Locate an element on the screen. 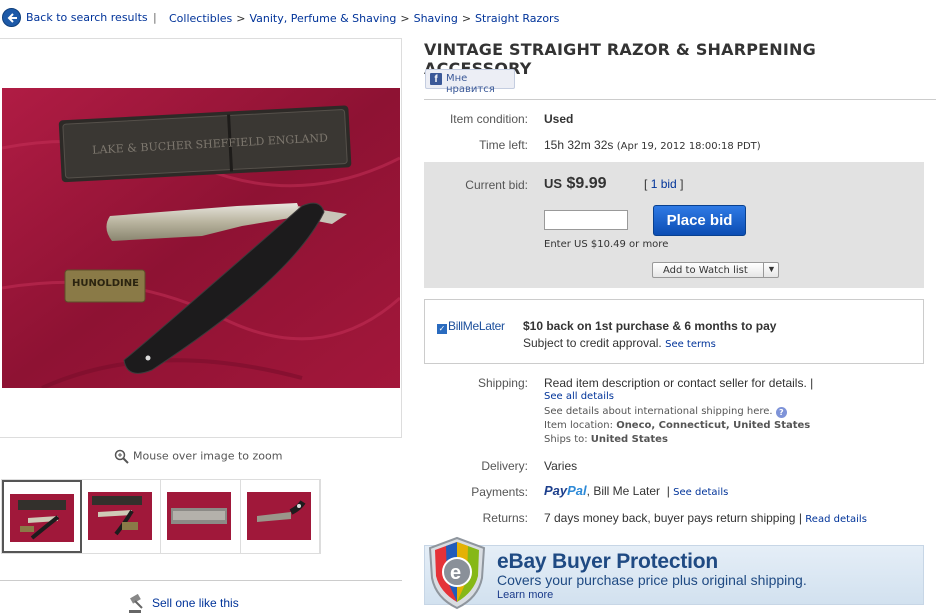 The width and height of the screenshot is (936, 614). bid-history-link: 1 bid is located at coordinates (664, 184).